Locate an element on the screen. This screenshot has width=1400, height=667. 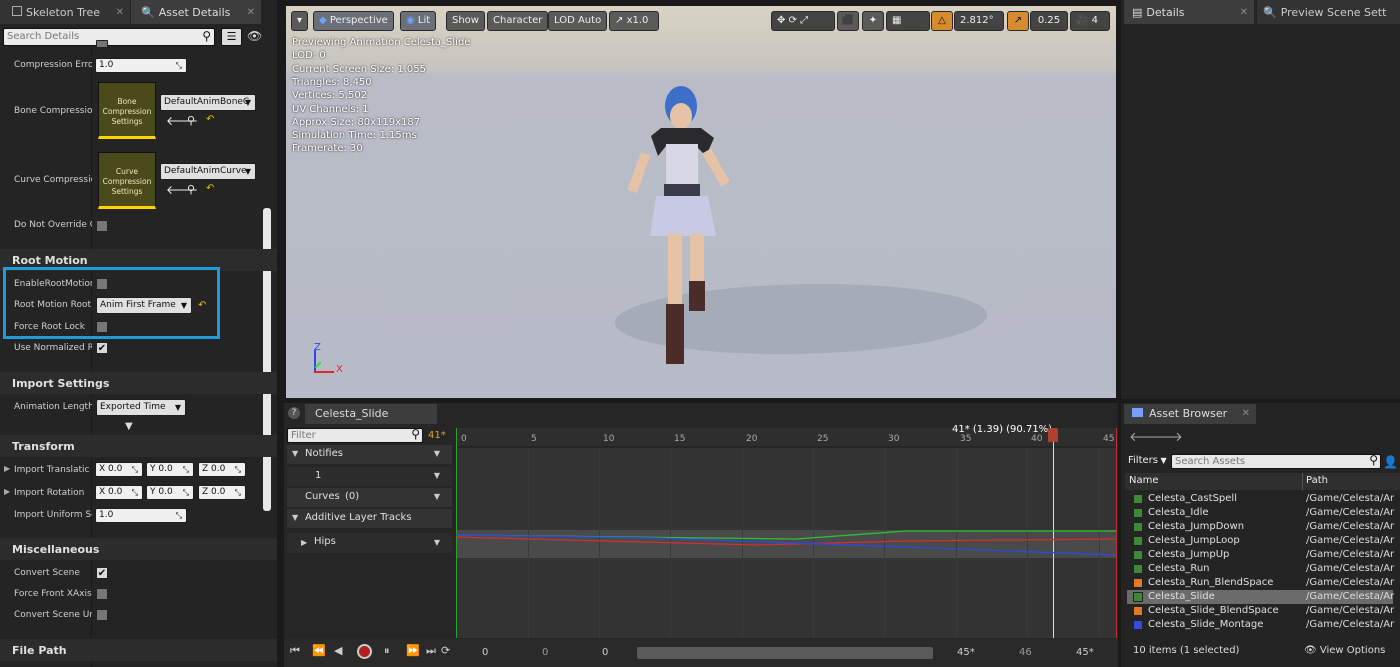
asset-row: Celesta_JumpUp/Game/Celesta/Ar is located at coordinates (1262, 555).